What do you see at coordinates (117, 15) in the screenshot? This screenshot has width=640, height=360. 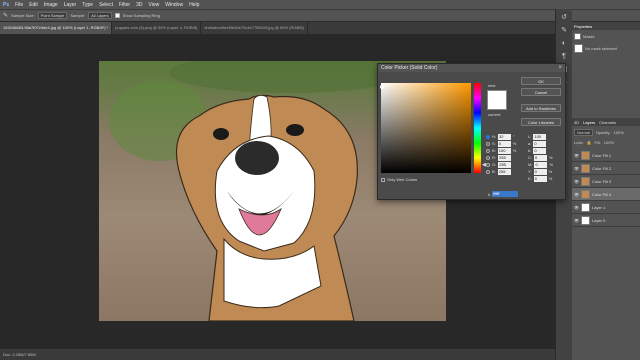 I see `show-ring-checkbox` at bounding box center [117, 15].